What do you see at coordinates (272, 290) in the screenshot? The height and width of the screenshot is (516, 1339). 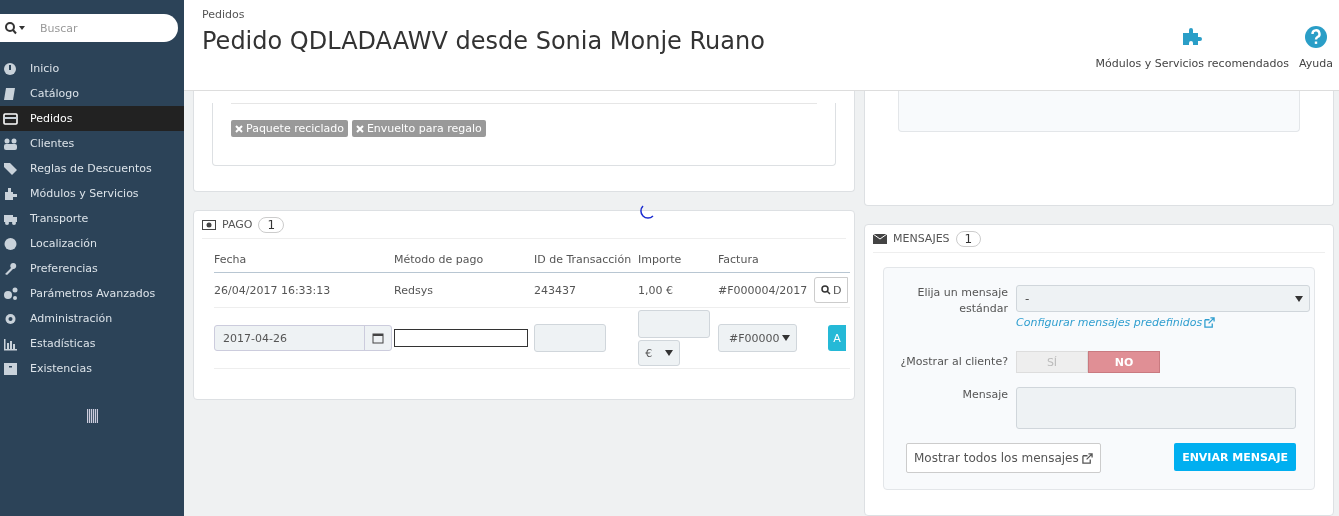 I see `table-cell: 26/04/2017 16:33:13` at bounding box center [272, 290].